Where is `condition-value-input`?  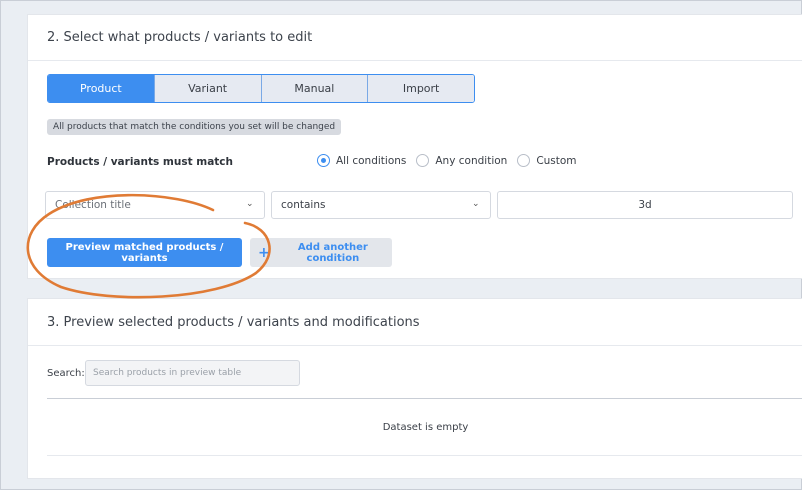
condition-value-input is located at coordinates (645, 205).